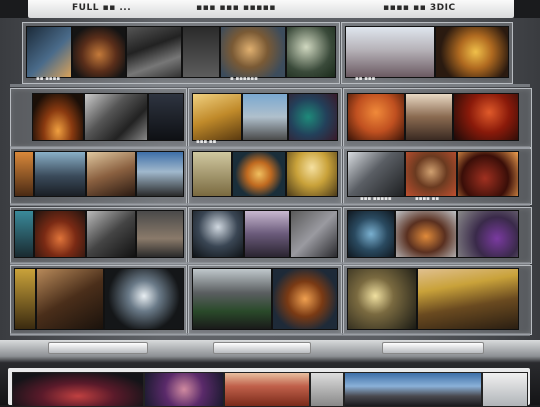 The image size is (540, 407). What do you see at coordinates (236, 8) in the screenshot?
I see `header-middle-text: ▪▪▪ ▪▪▪ ▪▪▪▪▪` at bounding box center [236, 8].